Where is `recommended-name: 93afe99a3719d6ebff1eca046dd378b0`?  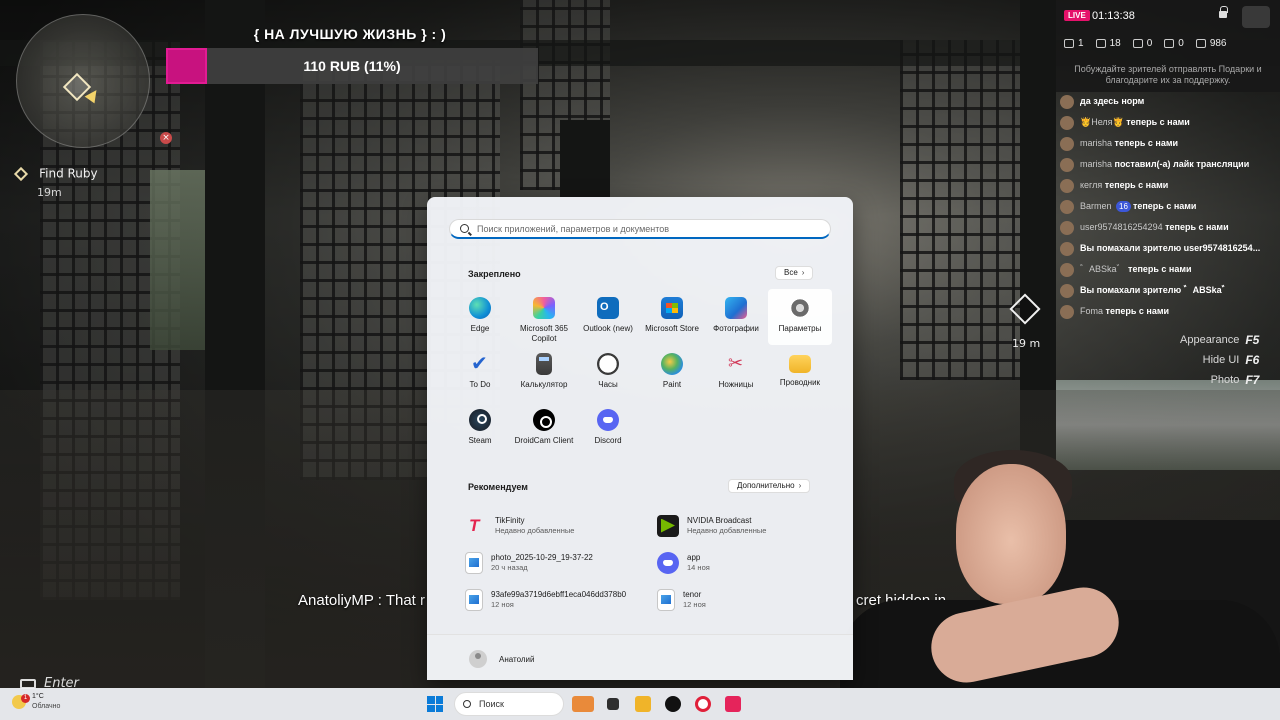 recommended-name: 93afe99a3719d6ebff1eca046dd378b0 is located at coordinates (559, 594).